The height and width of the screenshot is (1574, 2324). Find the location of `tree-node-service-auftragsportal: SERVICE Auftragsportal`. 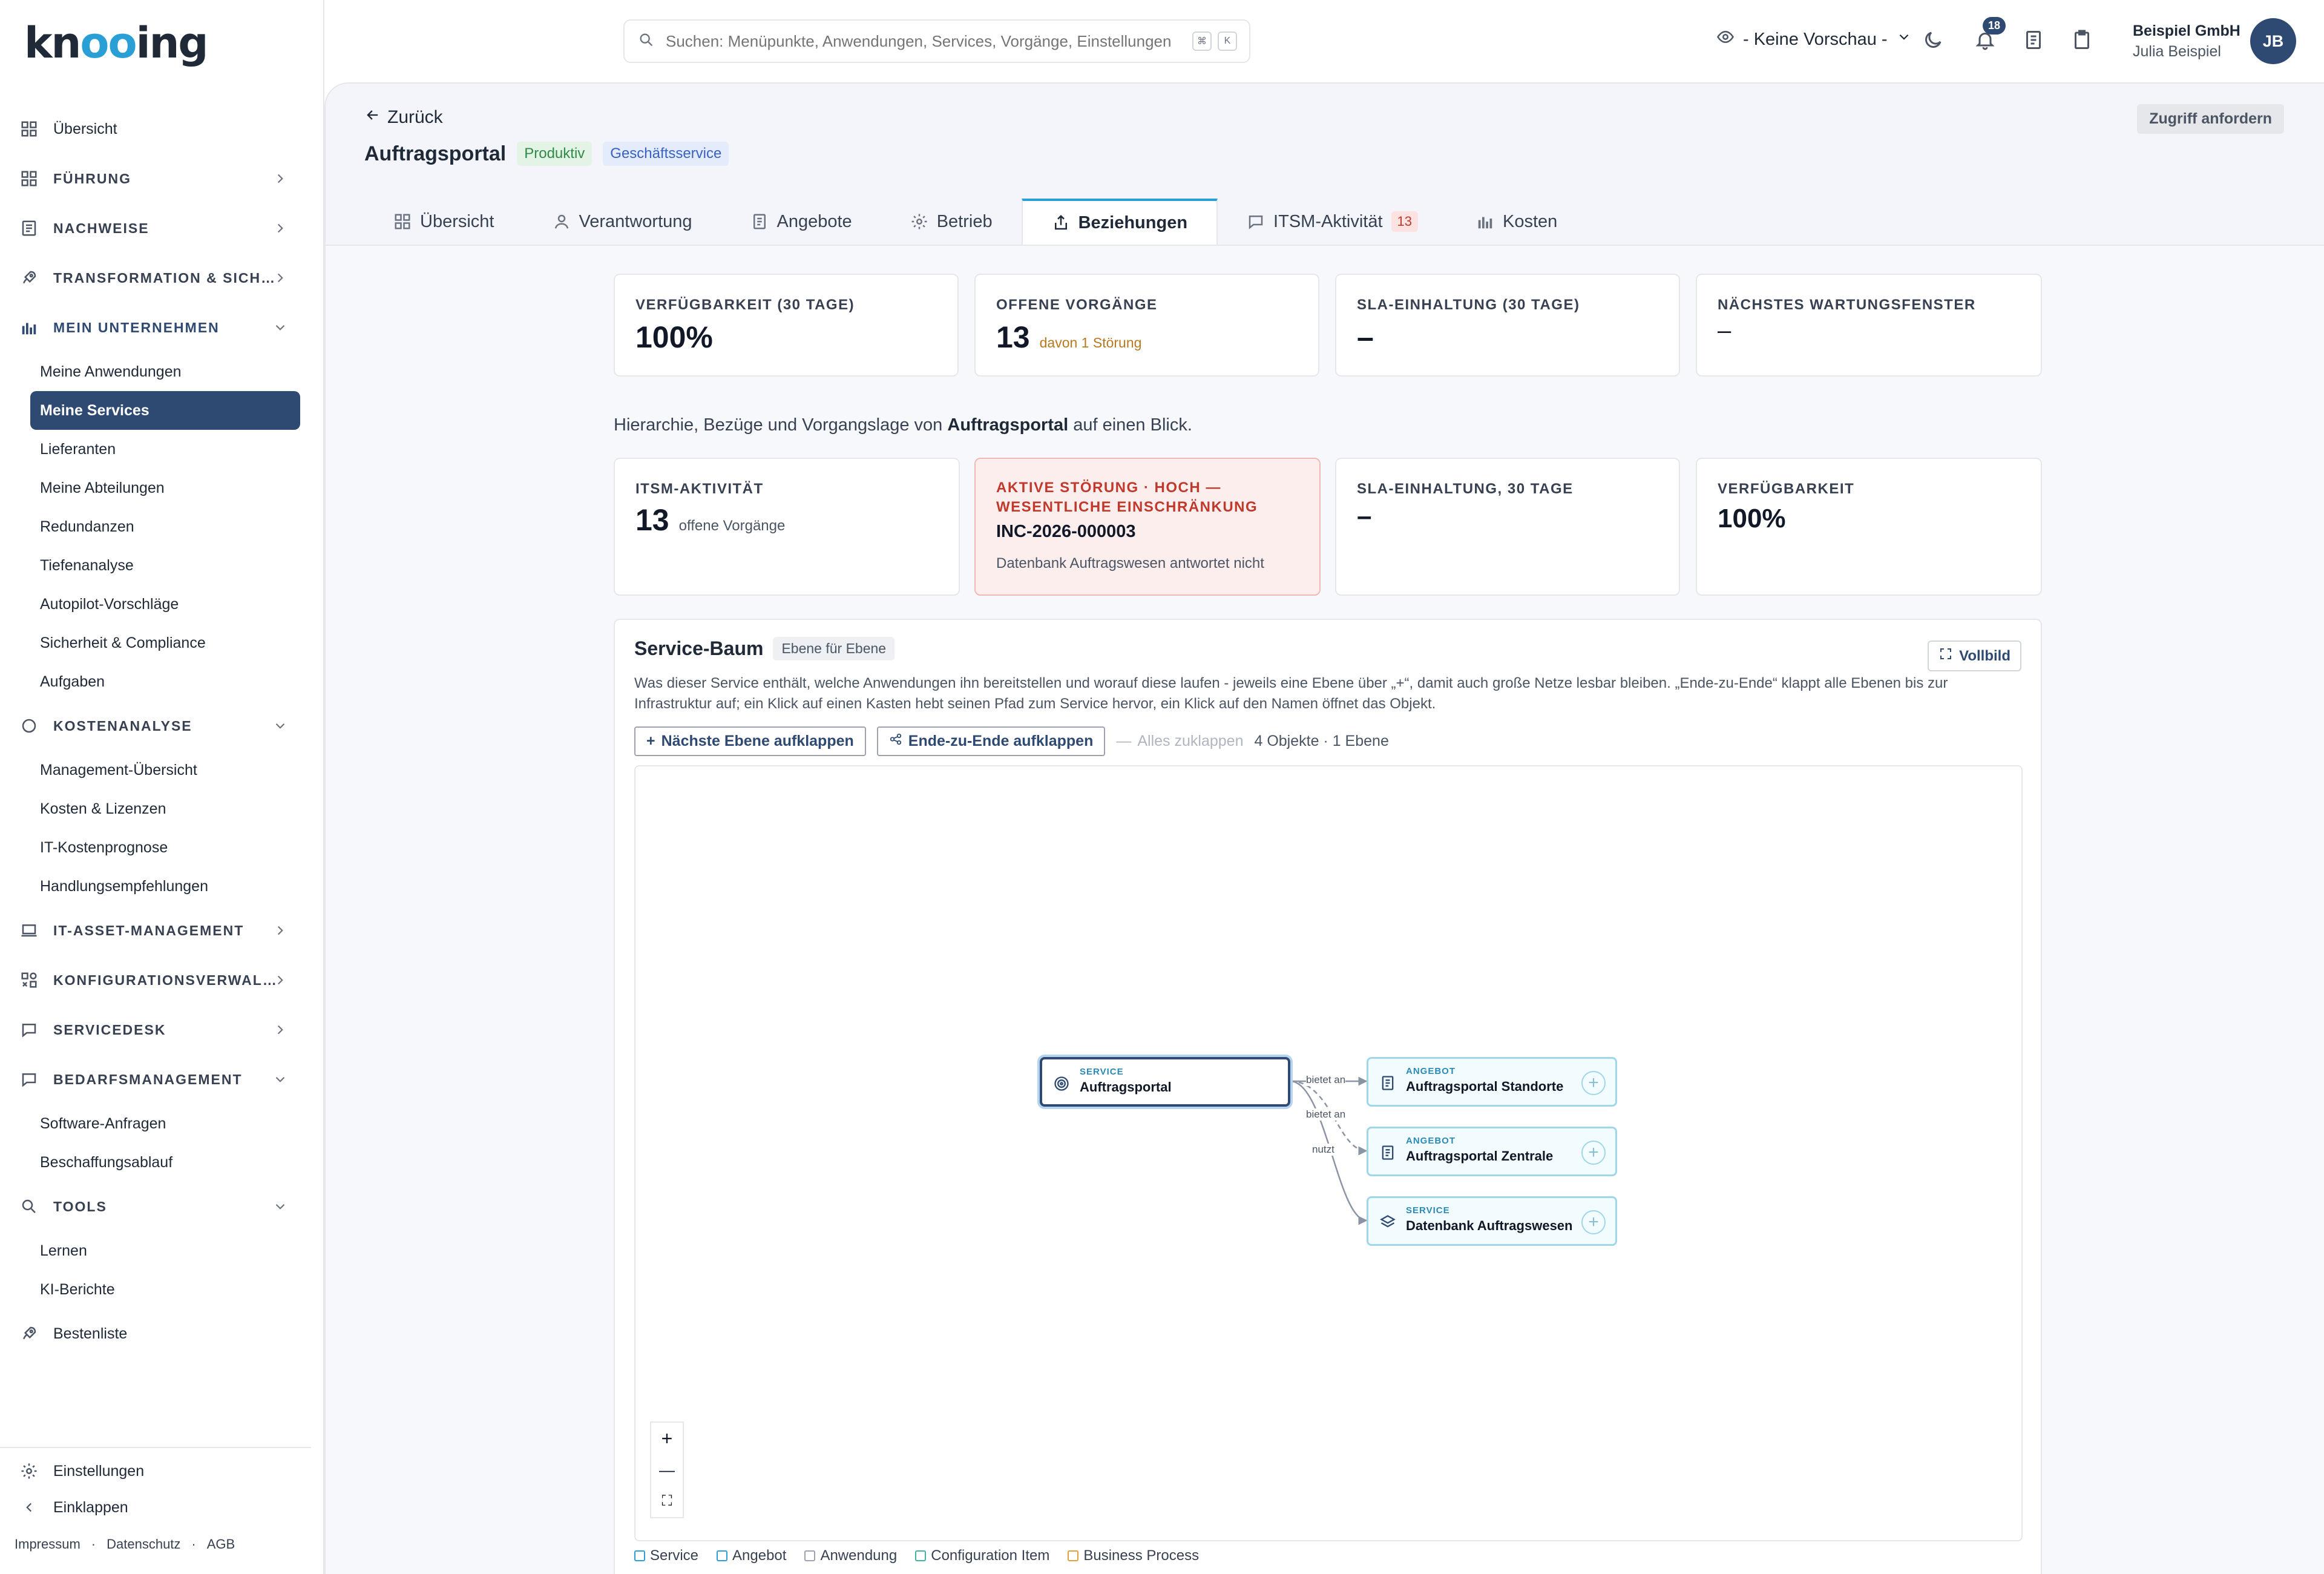

tree-node-service-auftragsportal: SERVICE Auftragsportal is located at coordinates (1165, 1082).